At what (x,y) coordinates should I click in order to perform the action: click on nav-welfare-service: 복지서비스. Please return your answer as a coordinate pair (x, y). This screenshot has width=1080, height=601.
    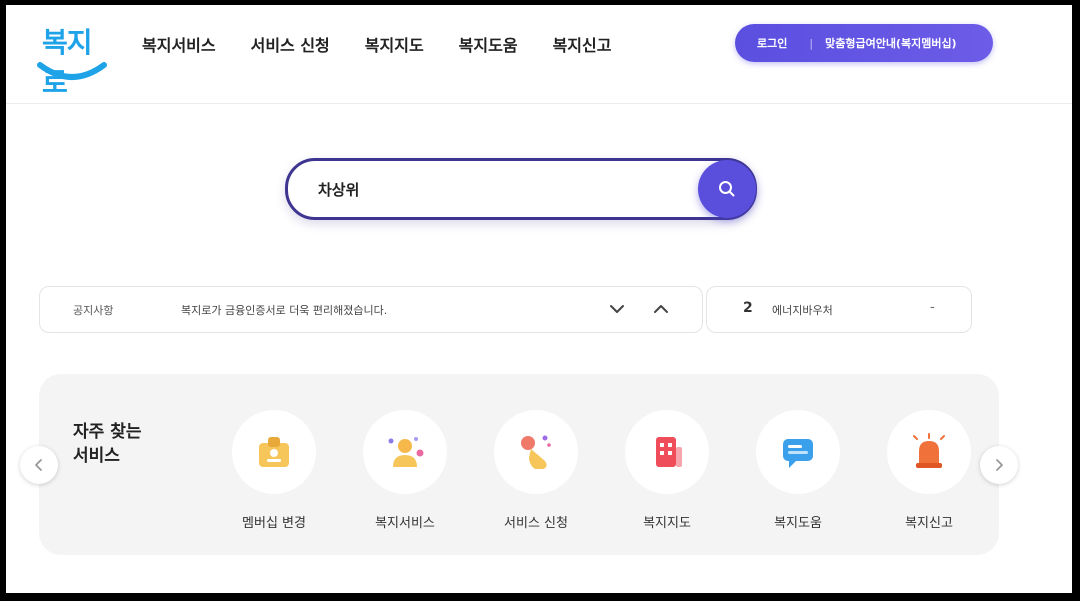
    Looking at the image, I should click on (179, 44).